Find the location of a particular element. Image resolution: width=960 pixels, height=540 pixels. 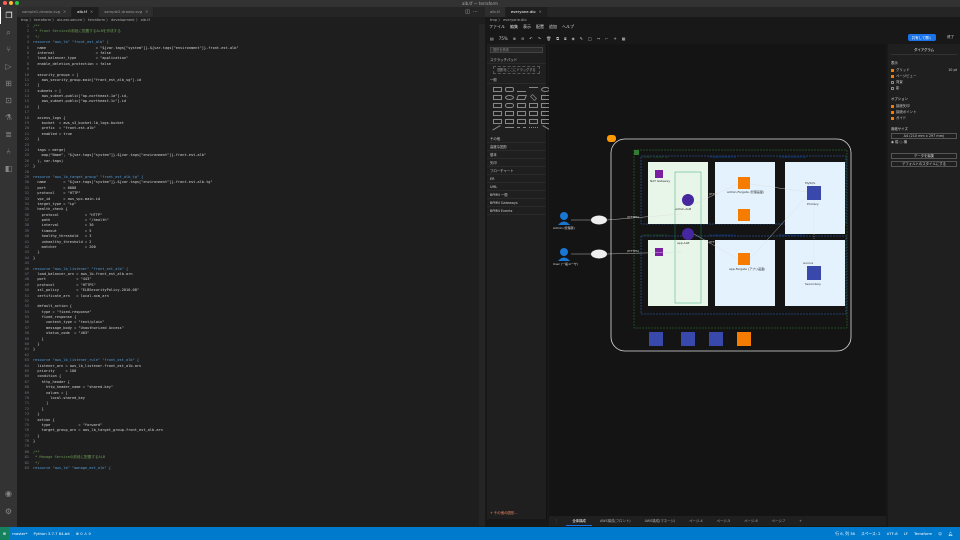

menu-file: ファイル is located at coordinates (497, 27).